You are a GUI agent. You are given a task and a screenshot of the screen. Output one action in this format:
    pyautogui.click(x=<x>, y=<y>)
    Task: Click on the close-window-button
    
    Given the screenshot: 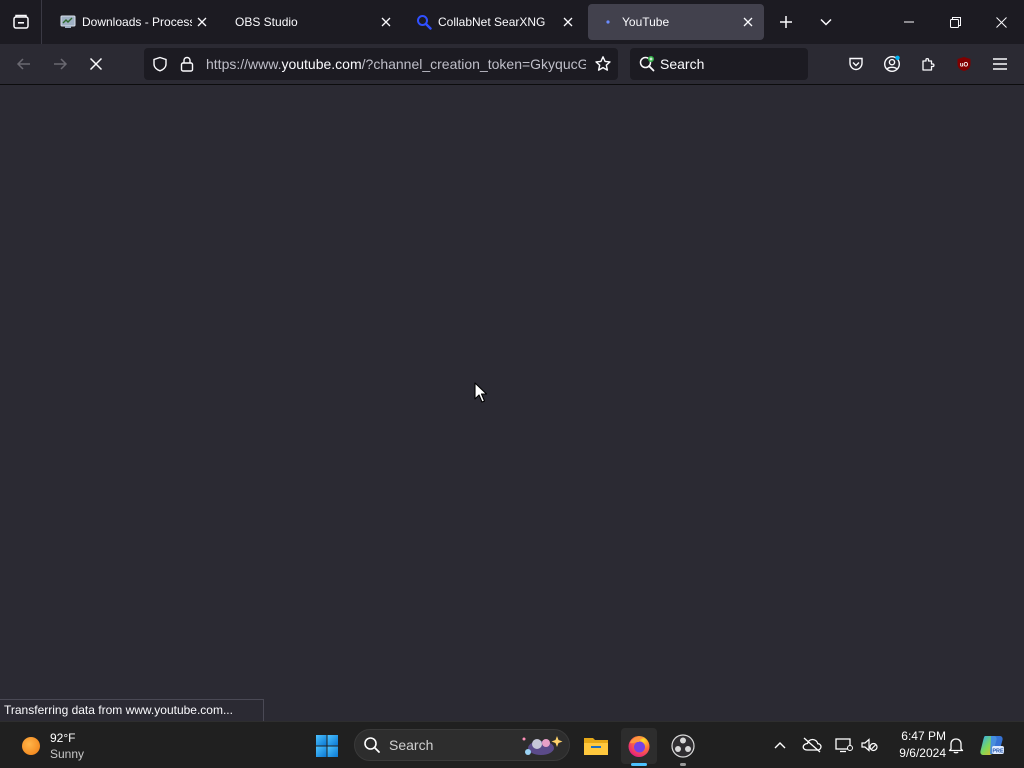 What is the action you would take?
    pyautogui.click(x=1001, y=22)
    